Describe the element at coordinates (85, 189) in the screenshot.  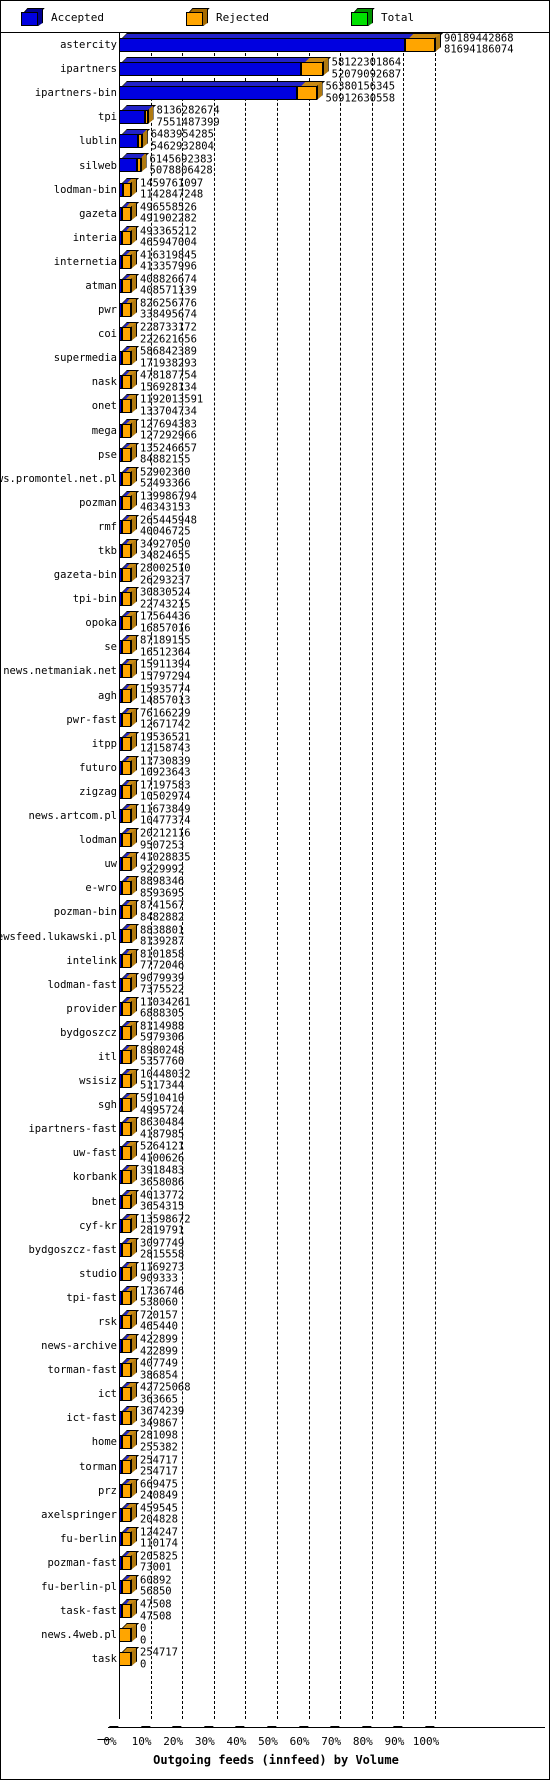
I see `category-label: lodman-bin` at that location.